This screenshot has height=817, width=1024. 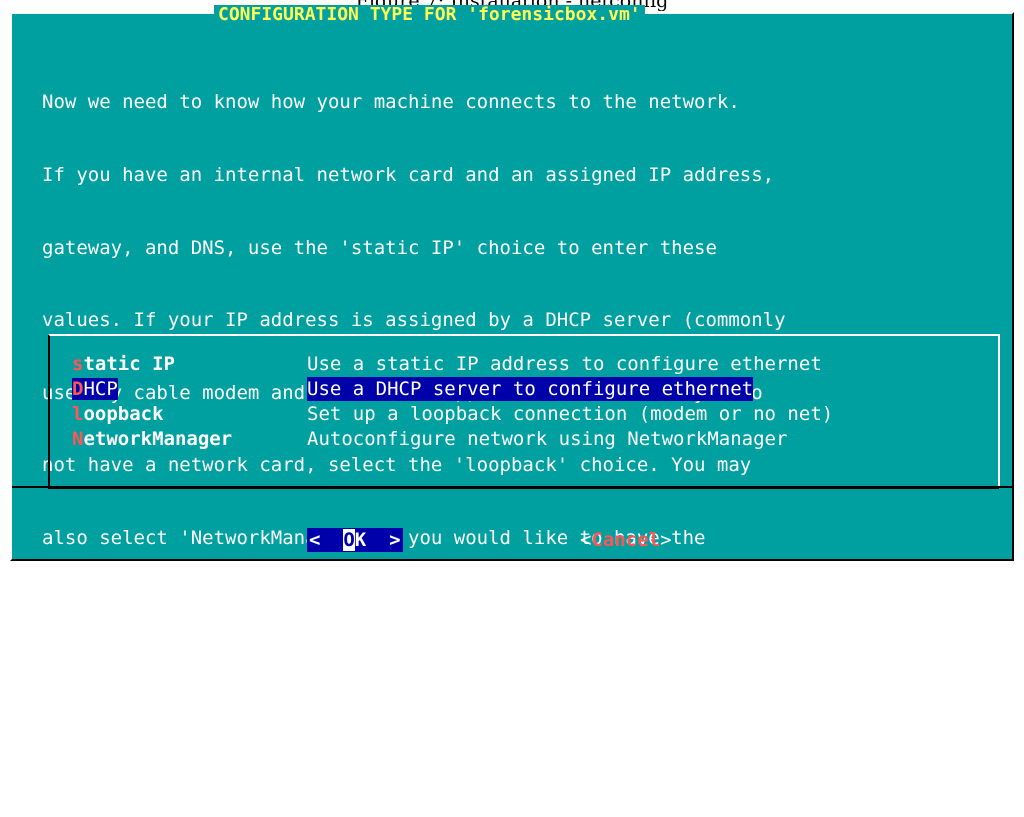 What do you see at coordinates (78, 364) in the screenshot?
I see `hotkey-letter: s` at bounding box center [78, 364].